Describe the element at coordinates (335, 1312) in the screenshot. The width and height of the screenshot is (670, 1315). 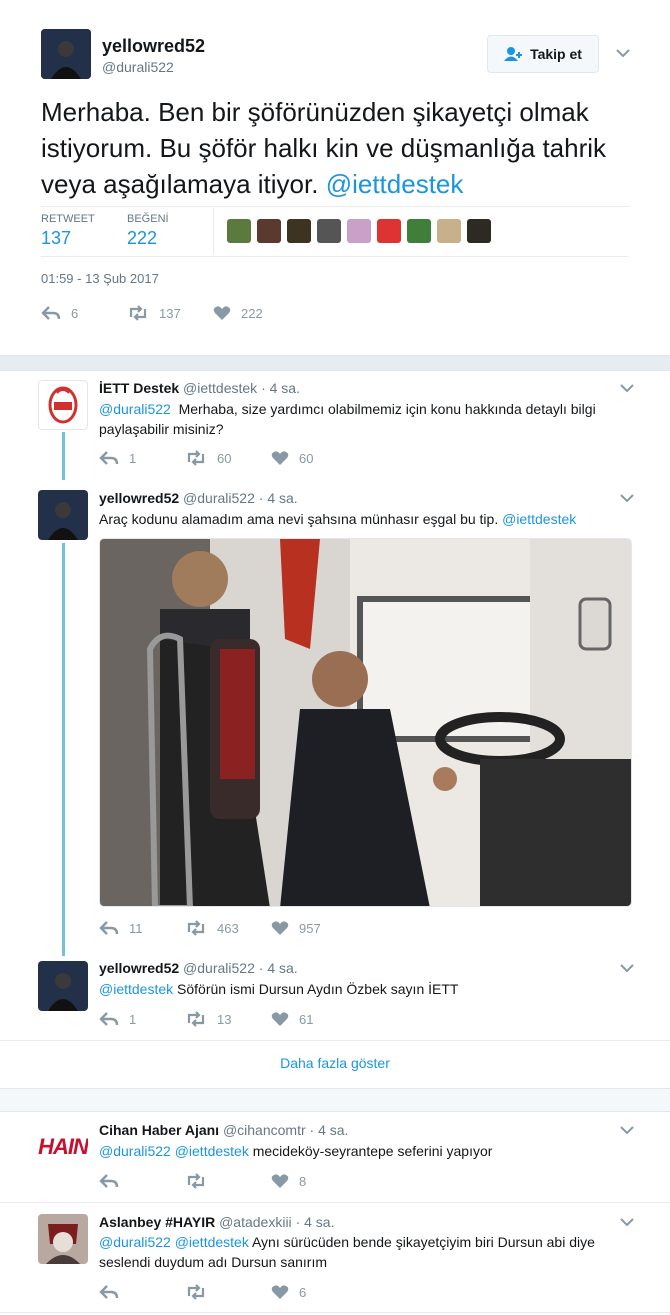
I see `tweet-divider` at that location.